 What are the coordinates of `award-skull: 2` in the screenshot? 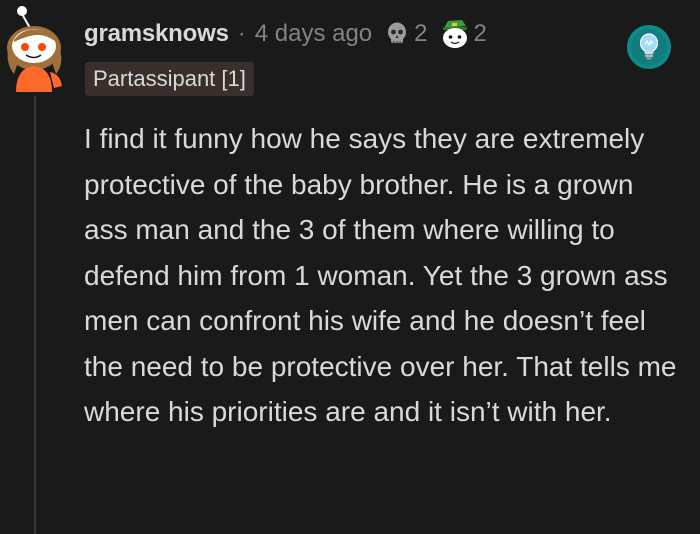 It's located at (407, 34).